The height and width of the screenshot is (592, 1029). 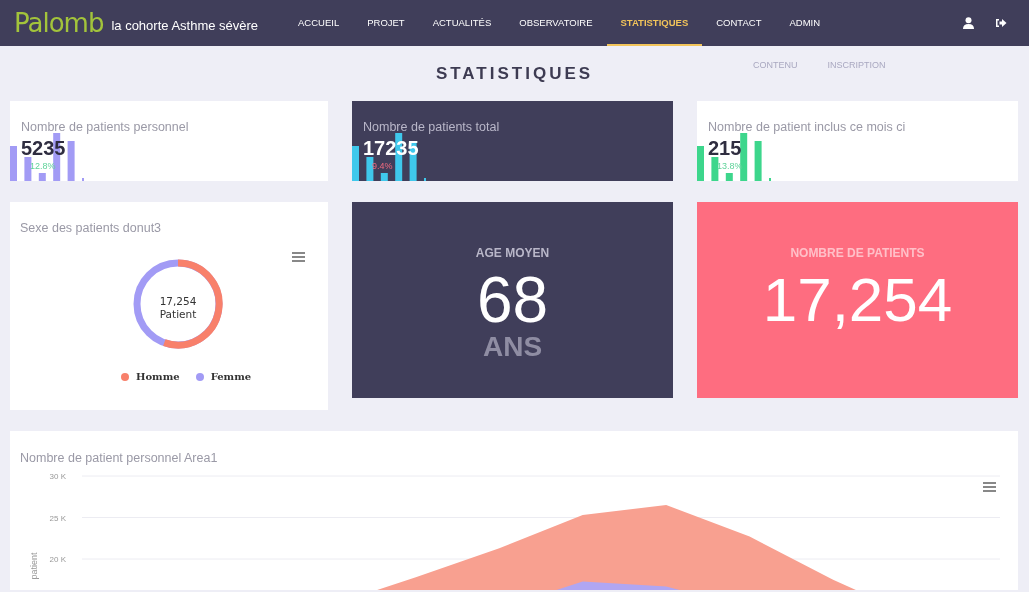 I want to click on nav-link: ACTUALITÉS, so click(x=462, y=23).